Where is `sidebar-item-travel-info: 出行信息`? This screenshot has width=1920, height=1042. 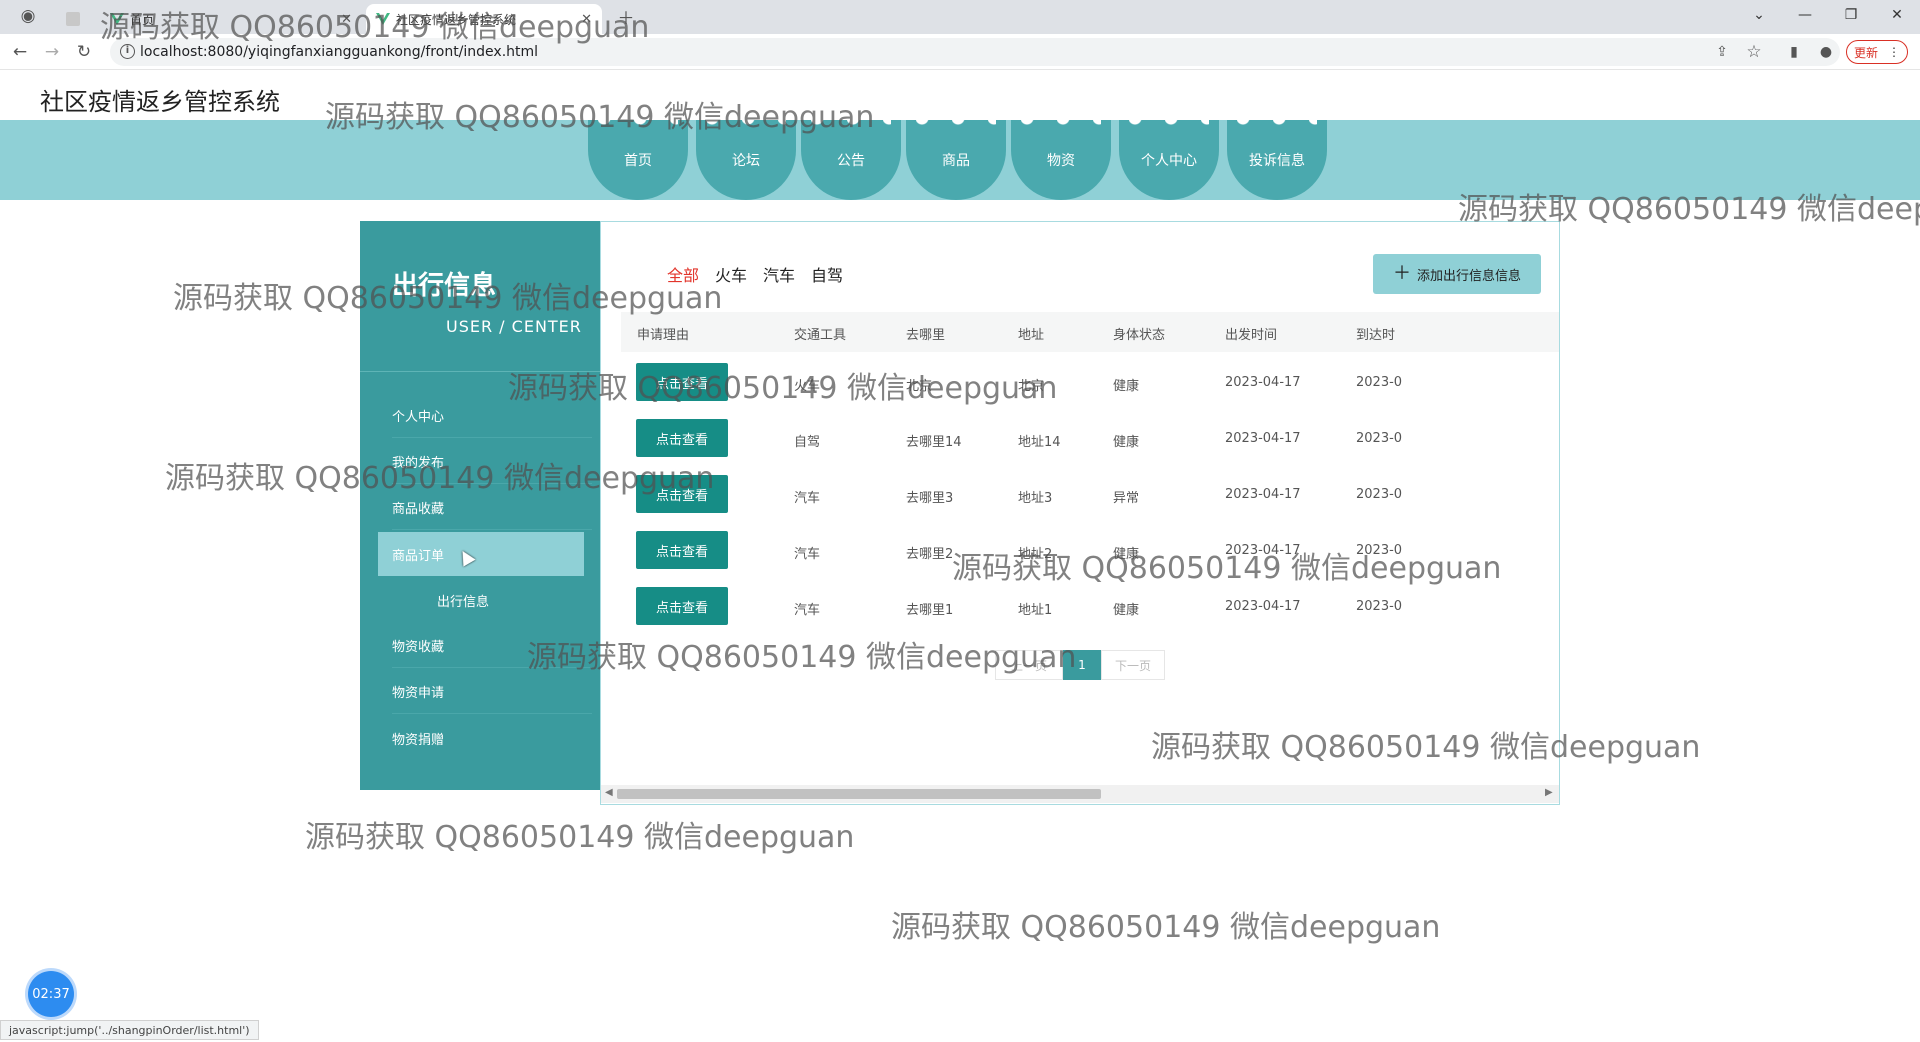
sidebar-item-travel-info: 出行信息 is located at coordinates (517, 600).